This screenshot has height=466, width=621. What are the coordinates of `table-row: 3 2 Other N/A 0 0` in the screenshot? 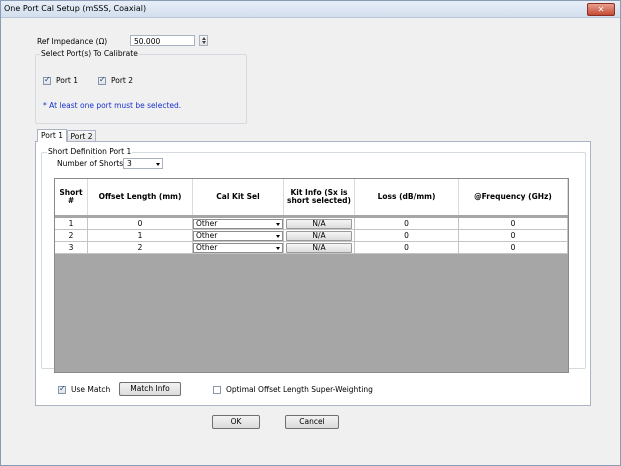 It's located at (311, 248).